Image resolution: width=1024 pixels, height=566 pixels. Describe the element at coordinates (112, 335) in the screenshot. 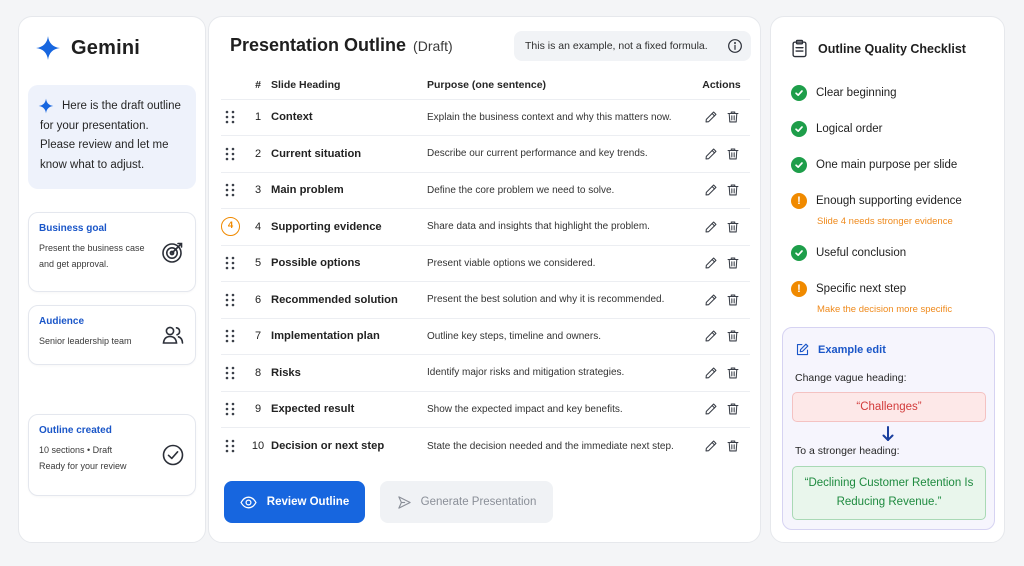

I see `audience-card: Audience Senior leadership team` at that location.